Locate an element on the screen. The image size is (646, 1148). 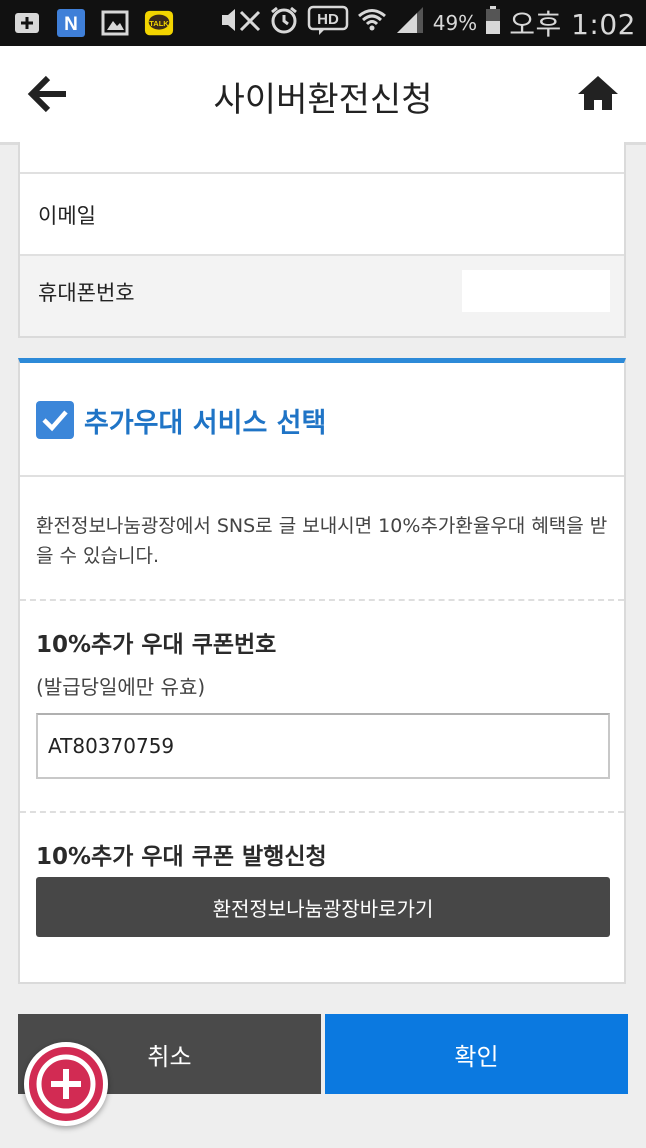
mute-icon is located at coordinates (240, 23).